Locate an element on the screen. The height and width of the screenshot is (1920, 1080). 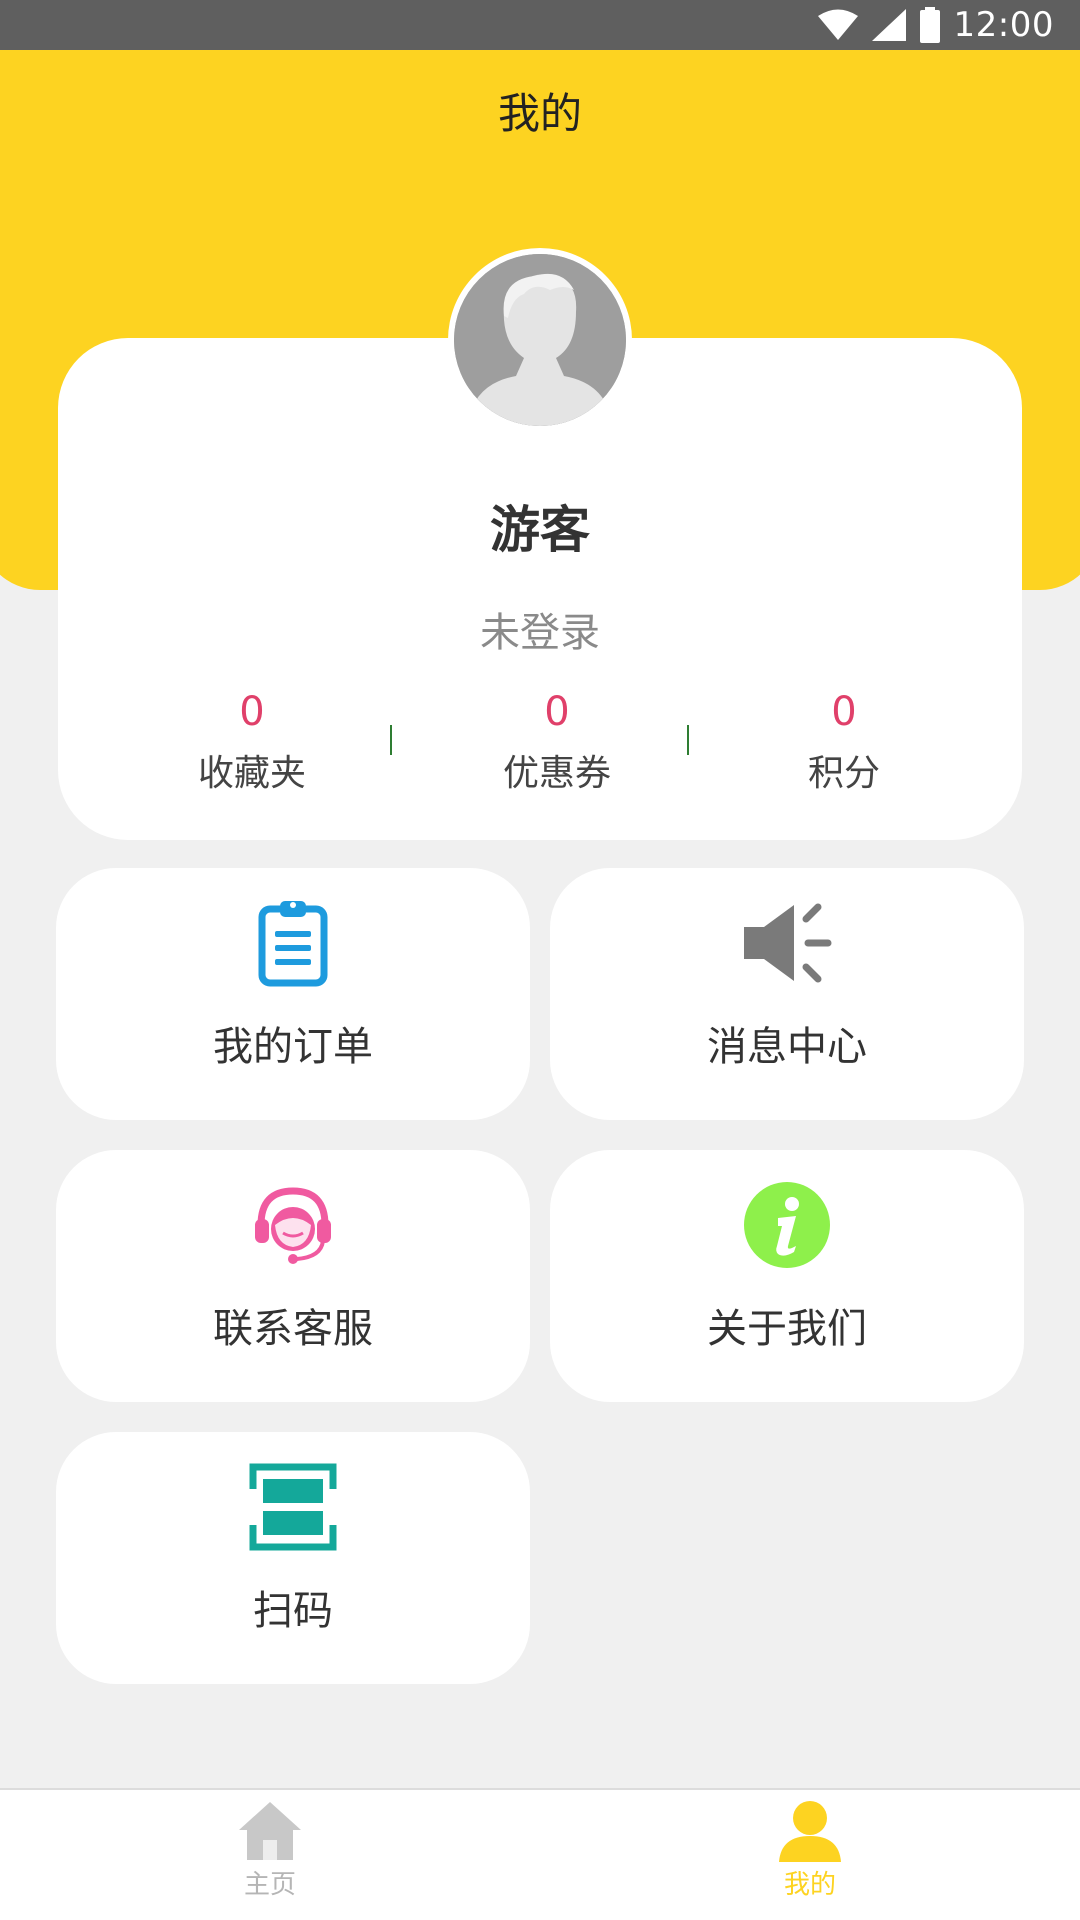
menu-about-us: 关于我们 is located at coordinates (787, 1276).